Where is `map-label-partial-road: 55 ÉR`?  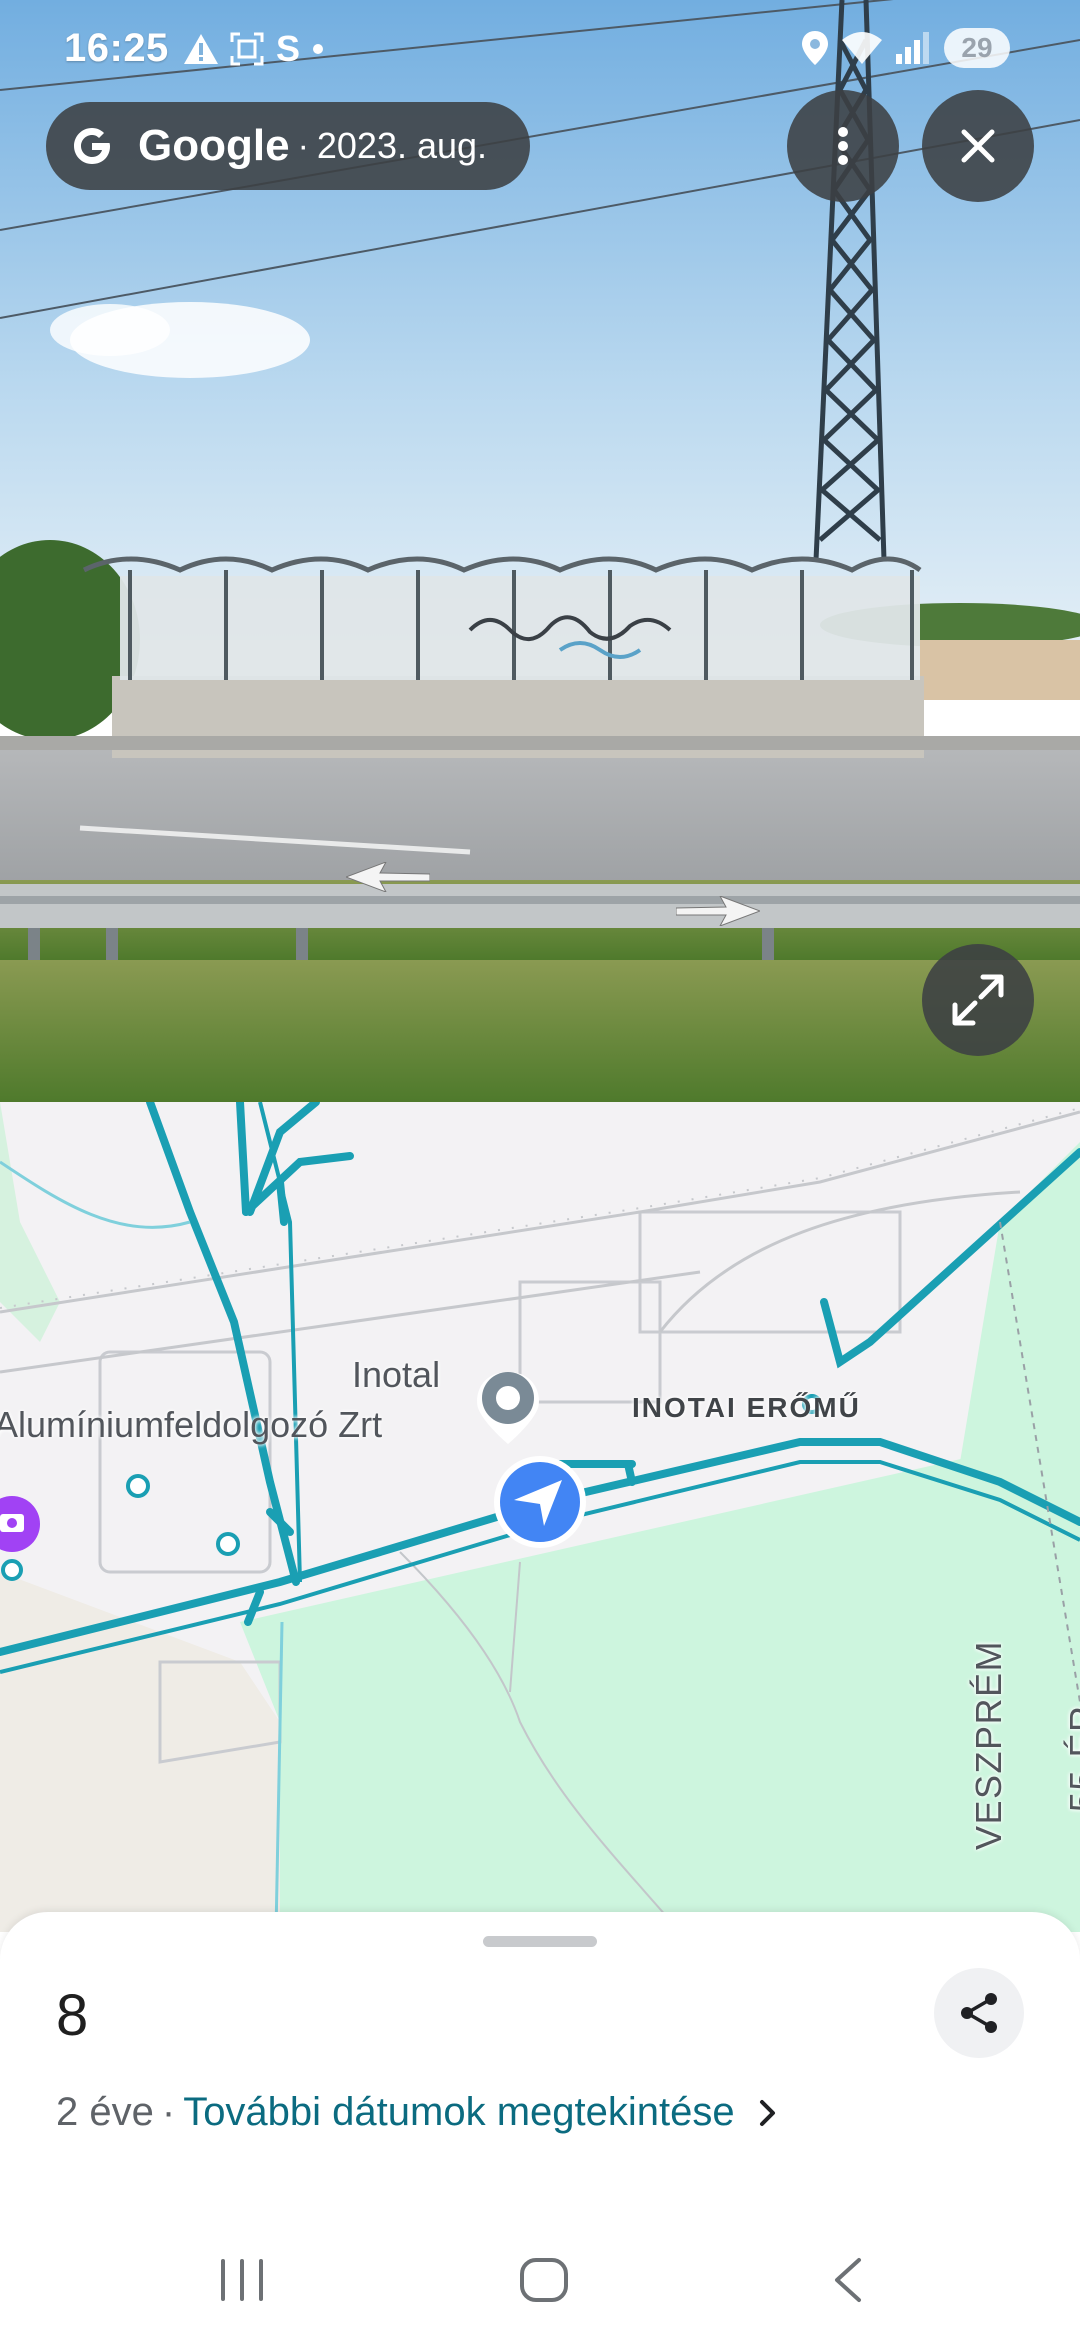 map-label-partial-road: 55 ÉR is located at coordinates (1071, 1758).